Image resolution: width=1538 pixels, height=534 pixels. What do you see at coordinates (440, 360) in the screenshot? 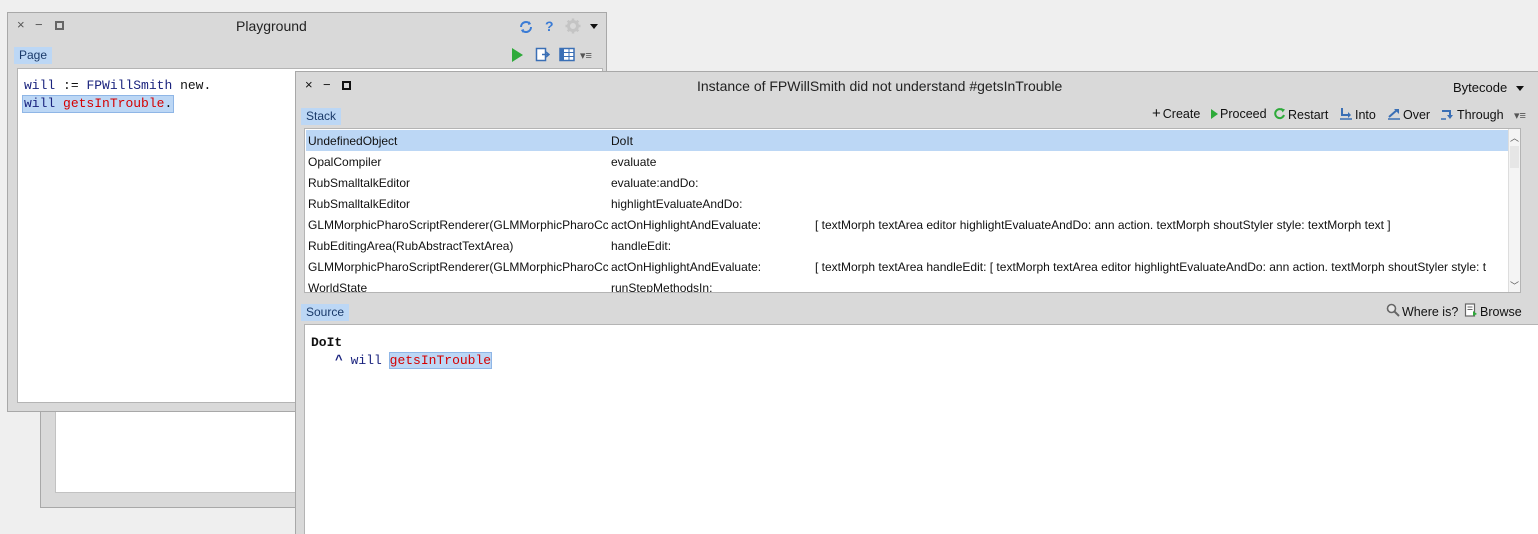
I see `source-highlighted-selector: getsInTrouble` at bounding box center [440, 360].